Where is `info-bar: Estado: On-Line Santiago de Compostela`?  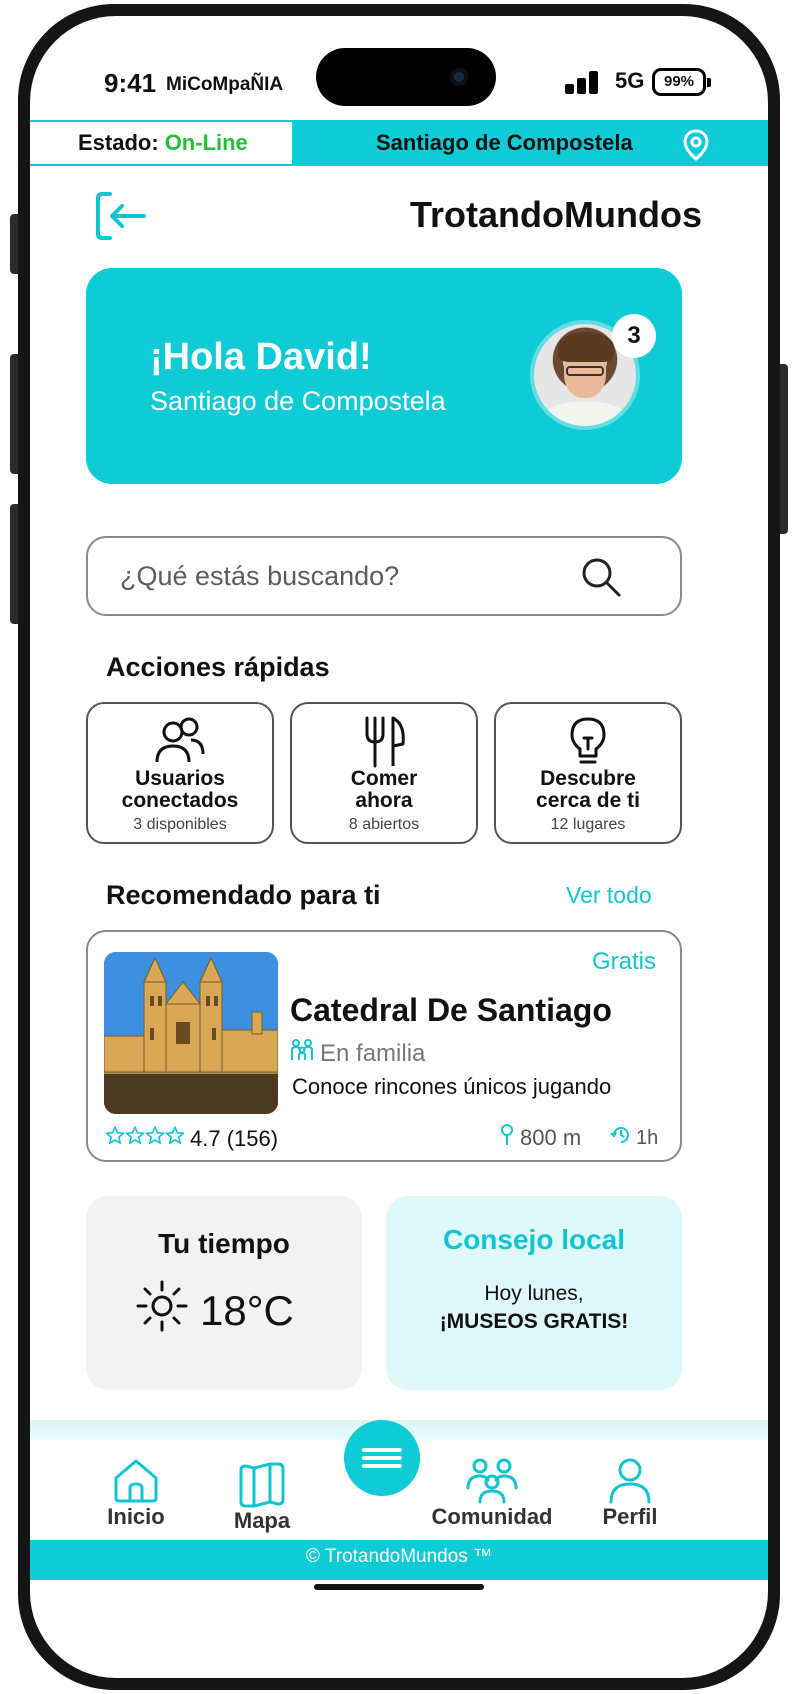 info-bar: Estado: On-Line Santiago de Compostela is located at coordinates (399, 143).